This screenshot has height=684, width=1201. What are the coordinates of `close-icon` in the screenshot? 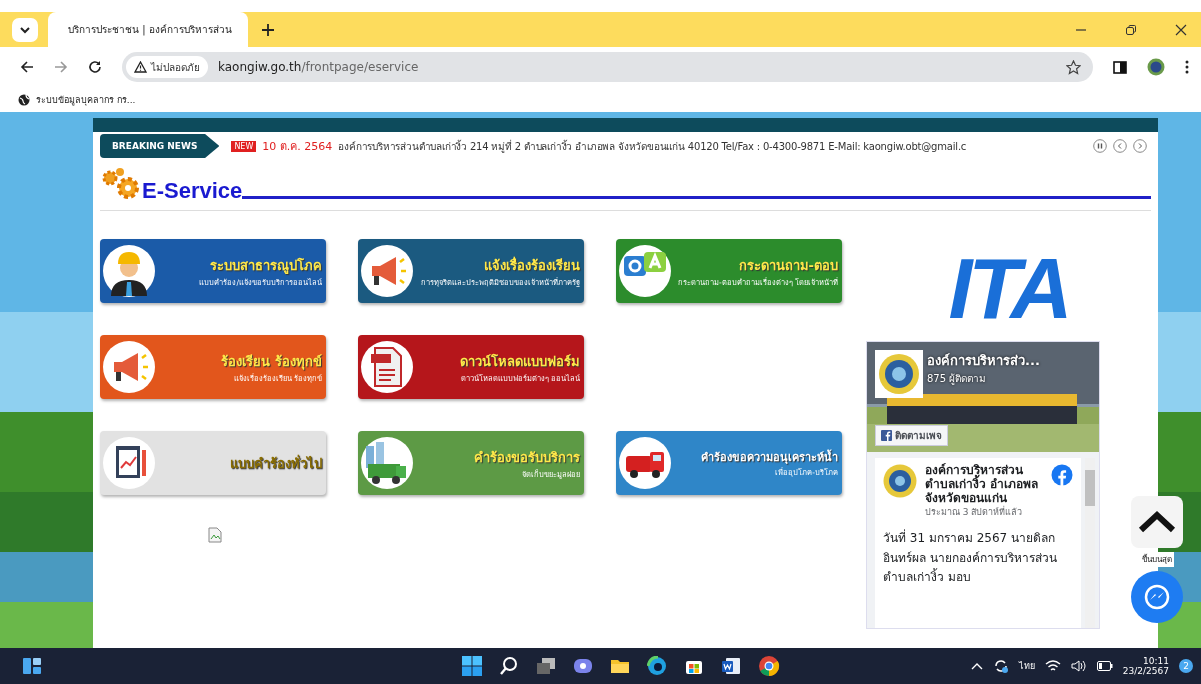 It's located at (1181, 29).